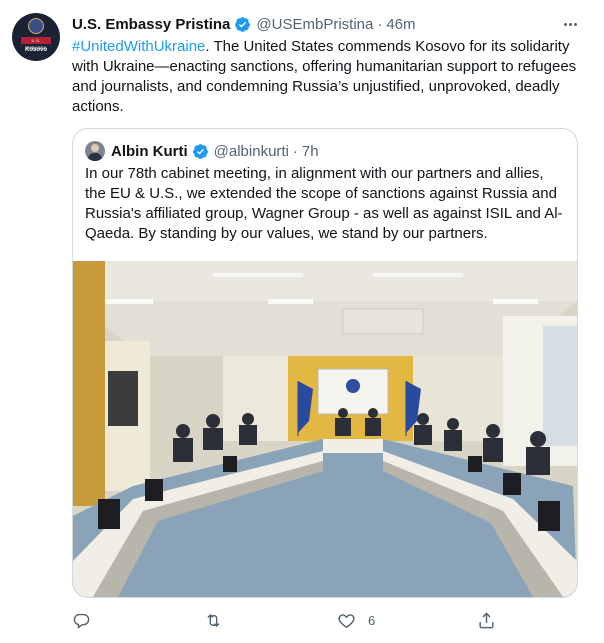 Image resolution: width=604 pixels, height=643 pixels. Describe the element at coordinates (35, 50) in the screenshot. I see `avatar-location-text: Kosovo` at that location.